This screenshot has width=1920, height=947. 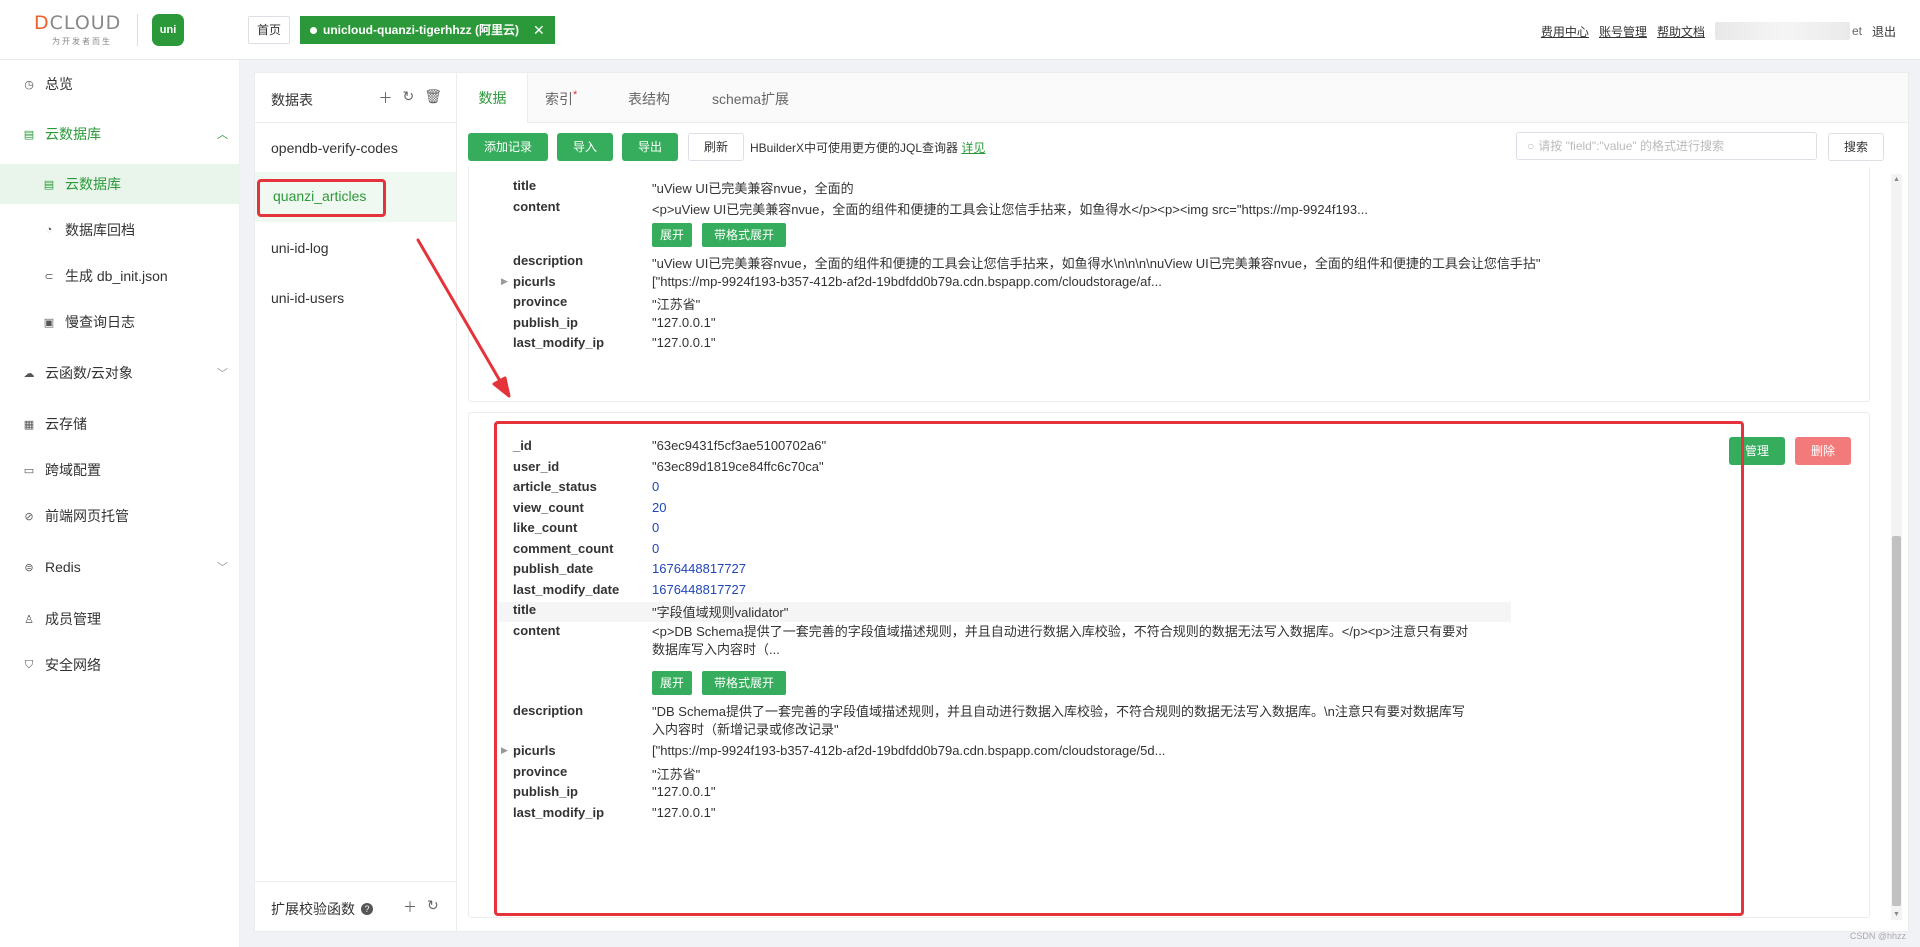 What do you see at coordinates (1856, 147) in the screenshot?
I see `search-button: 搜索` at bounding box center [1856, 147].